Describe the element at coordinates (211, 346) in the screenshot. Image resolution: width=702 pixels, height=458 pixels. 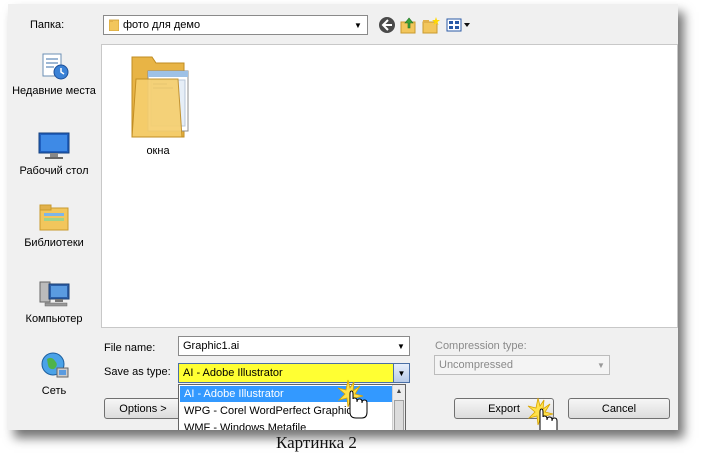
I see `file-name-value: Graphic1.ai` at that location.